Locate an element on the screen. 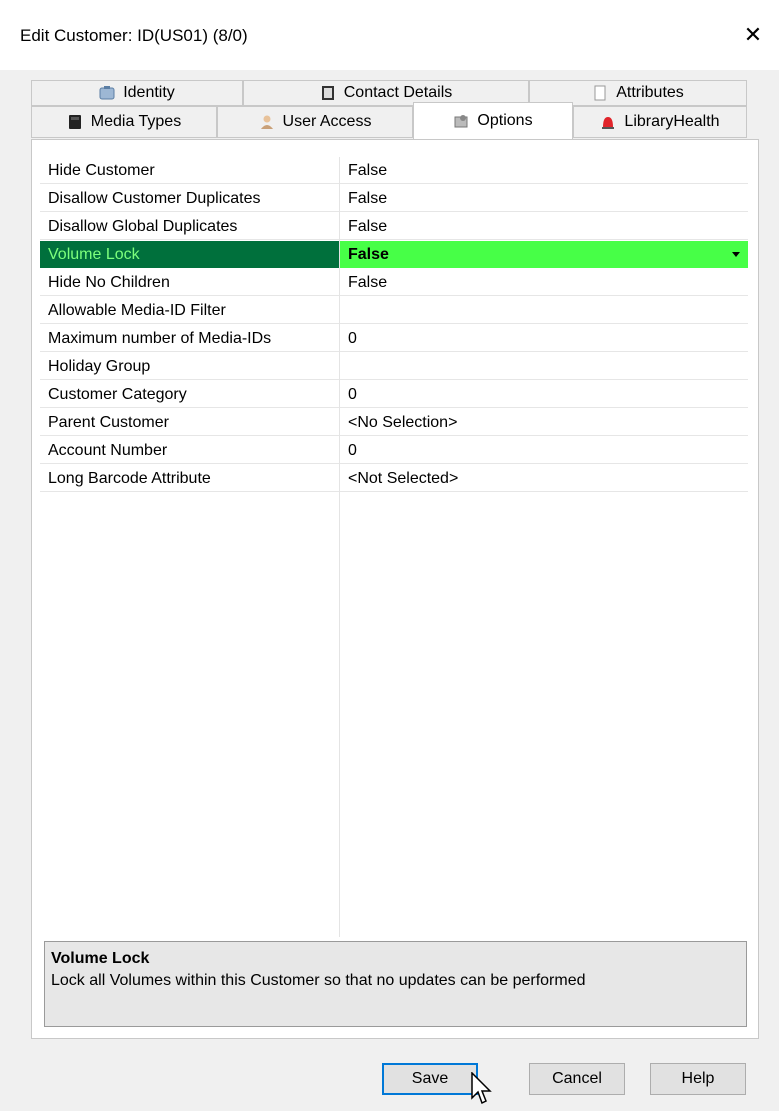 Image resolution: width=779 pixels, height=1111 pixels. window-title: Edit Customer: ID(US01) (8/0) is located at coordinates (134, 35).